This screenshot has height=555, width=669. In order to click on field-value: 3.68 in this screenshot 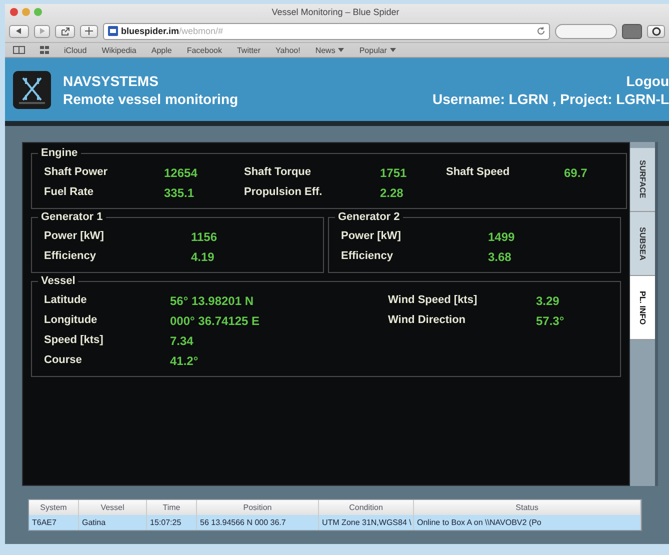, I will do `click(500, 257)`.